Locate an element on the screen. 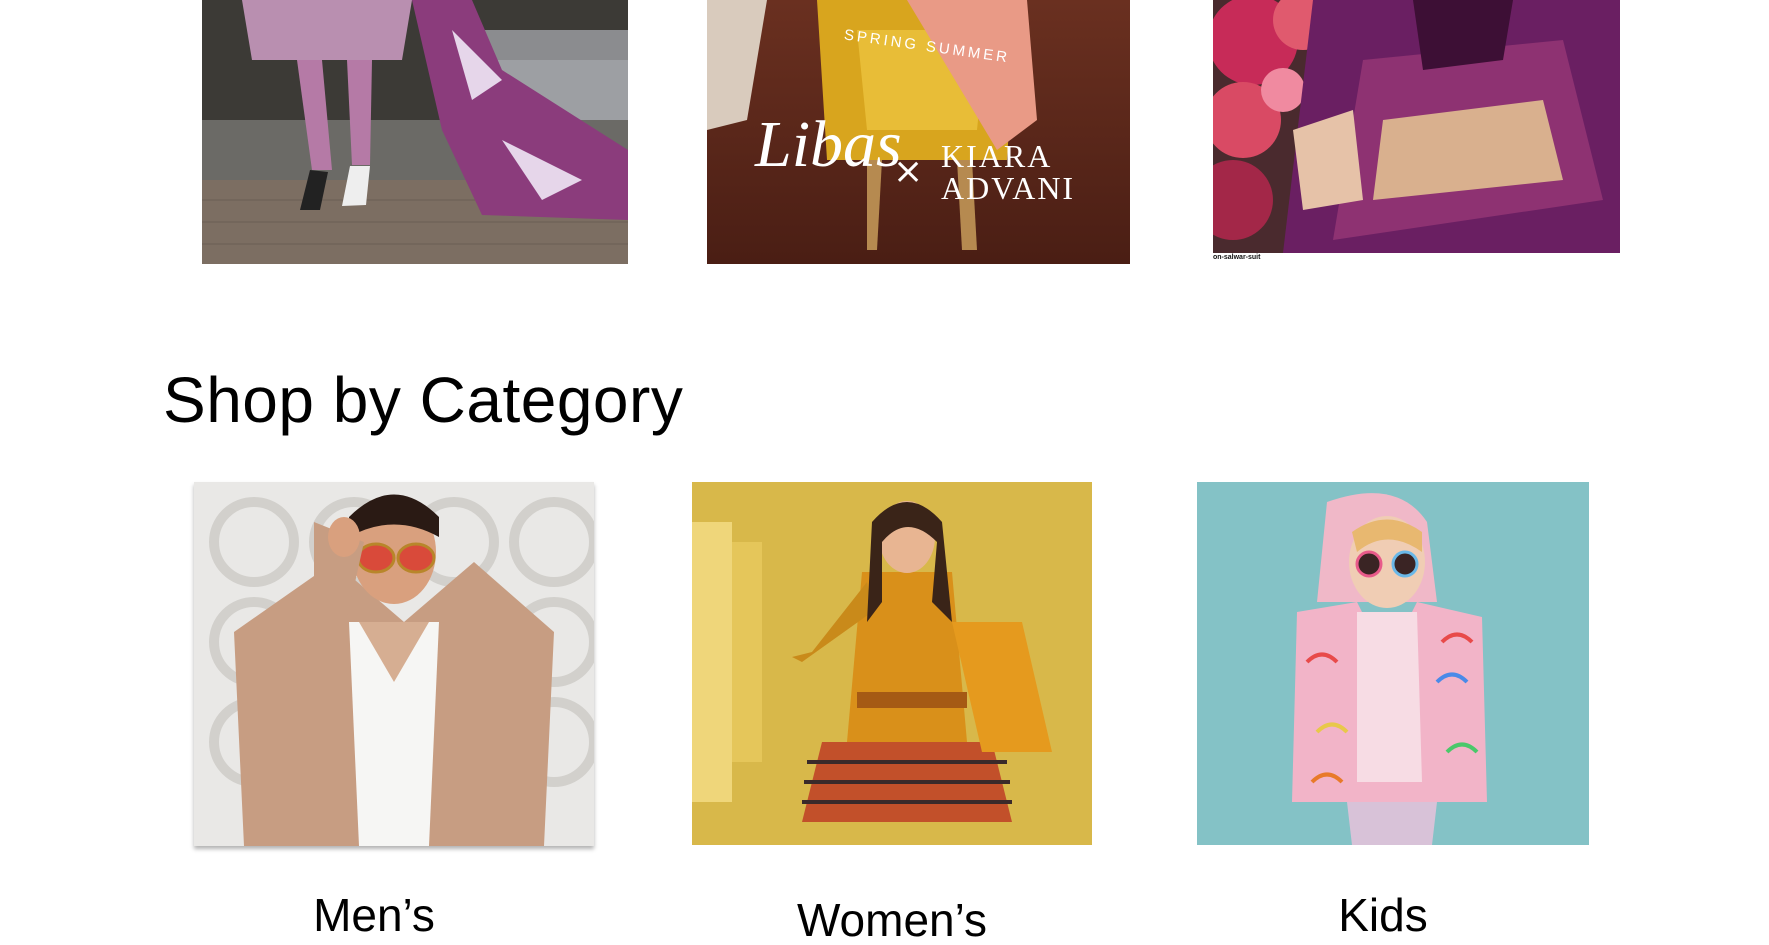  category-card-men: Men’s is located at coordinates (394, 713).